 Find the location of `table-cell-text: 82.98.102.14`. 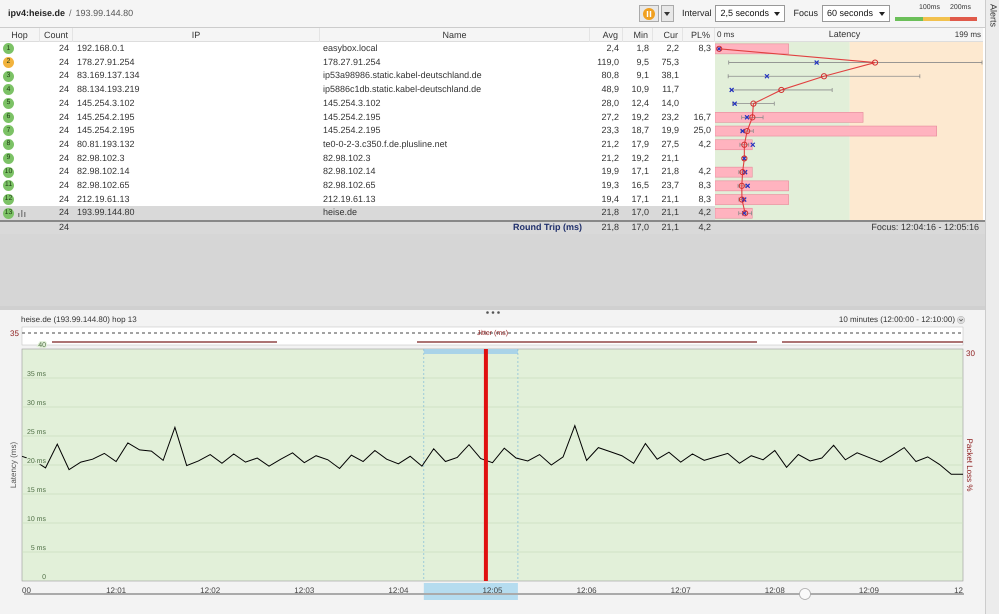

table-cell-text: 82.98.102.14 is located at coordinates (349, 171).